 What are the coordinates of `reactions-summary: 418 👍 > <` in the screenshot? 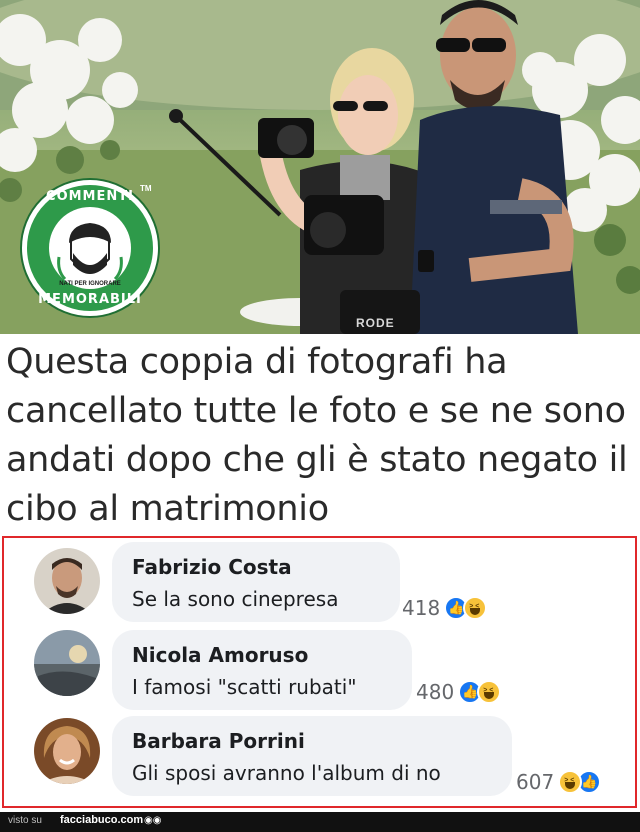 It's located at (445, 608).